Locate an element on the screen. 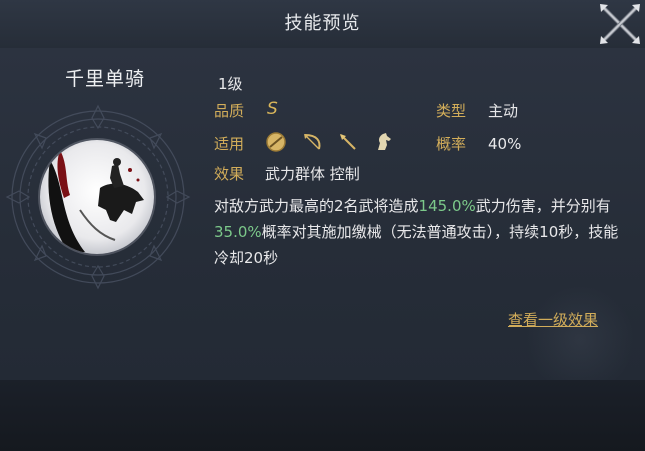 The width and height of the screenshot is (645, 451). shield-unit-icon is located at coordinates (276, 142).